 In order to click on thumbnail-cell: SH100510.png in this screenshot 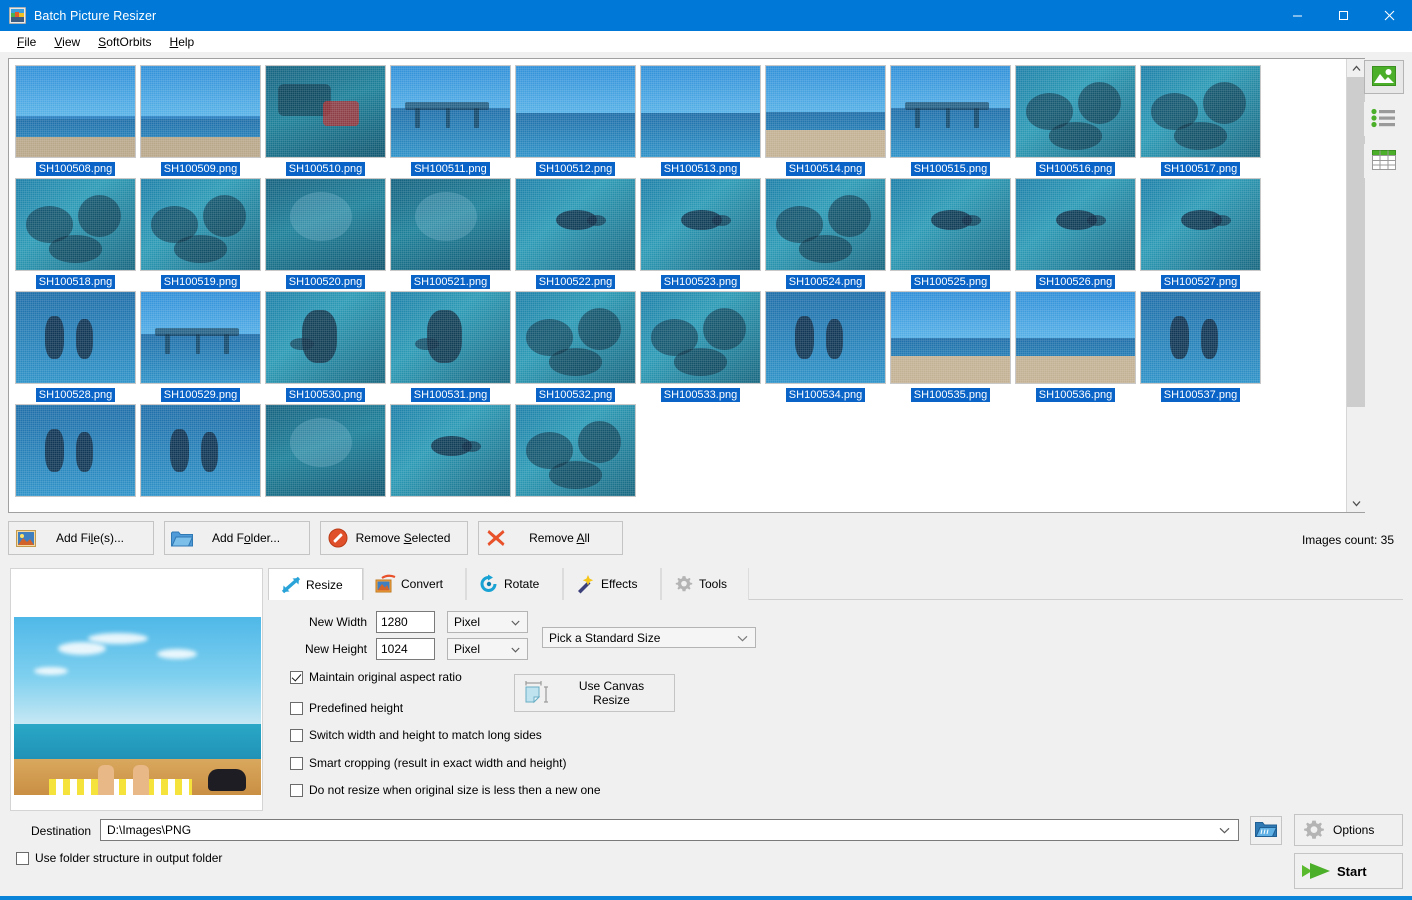, I will do `click(325, 119)`.